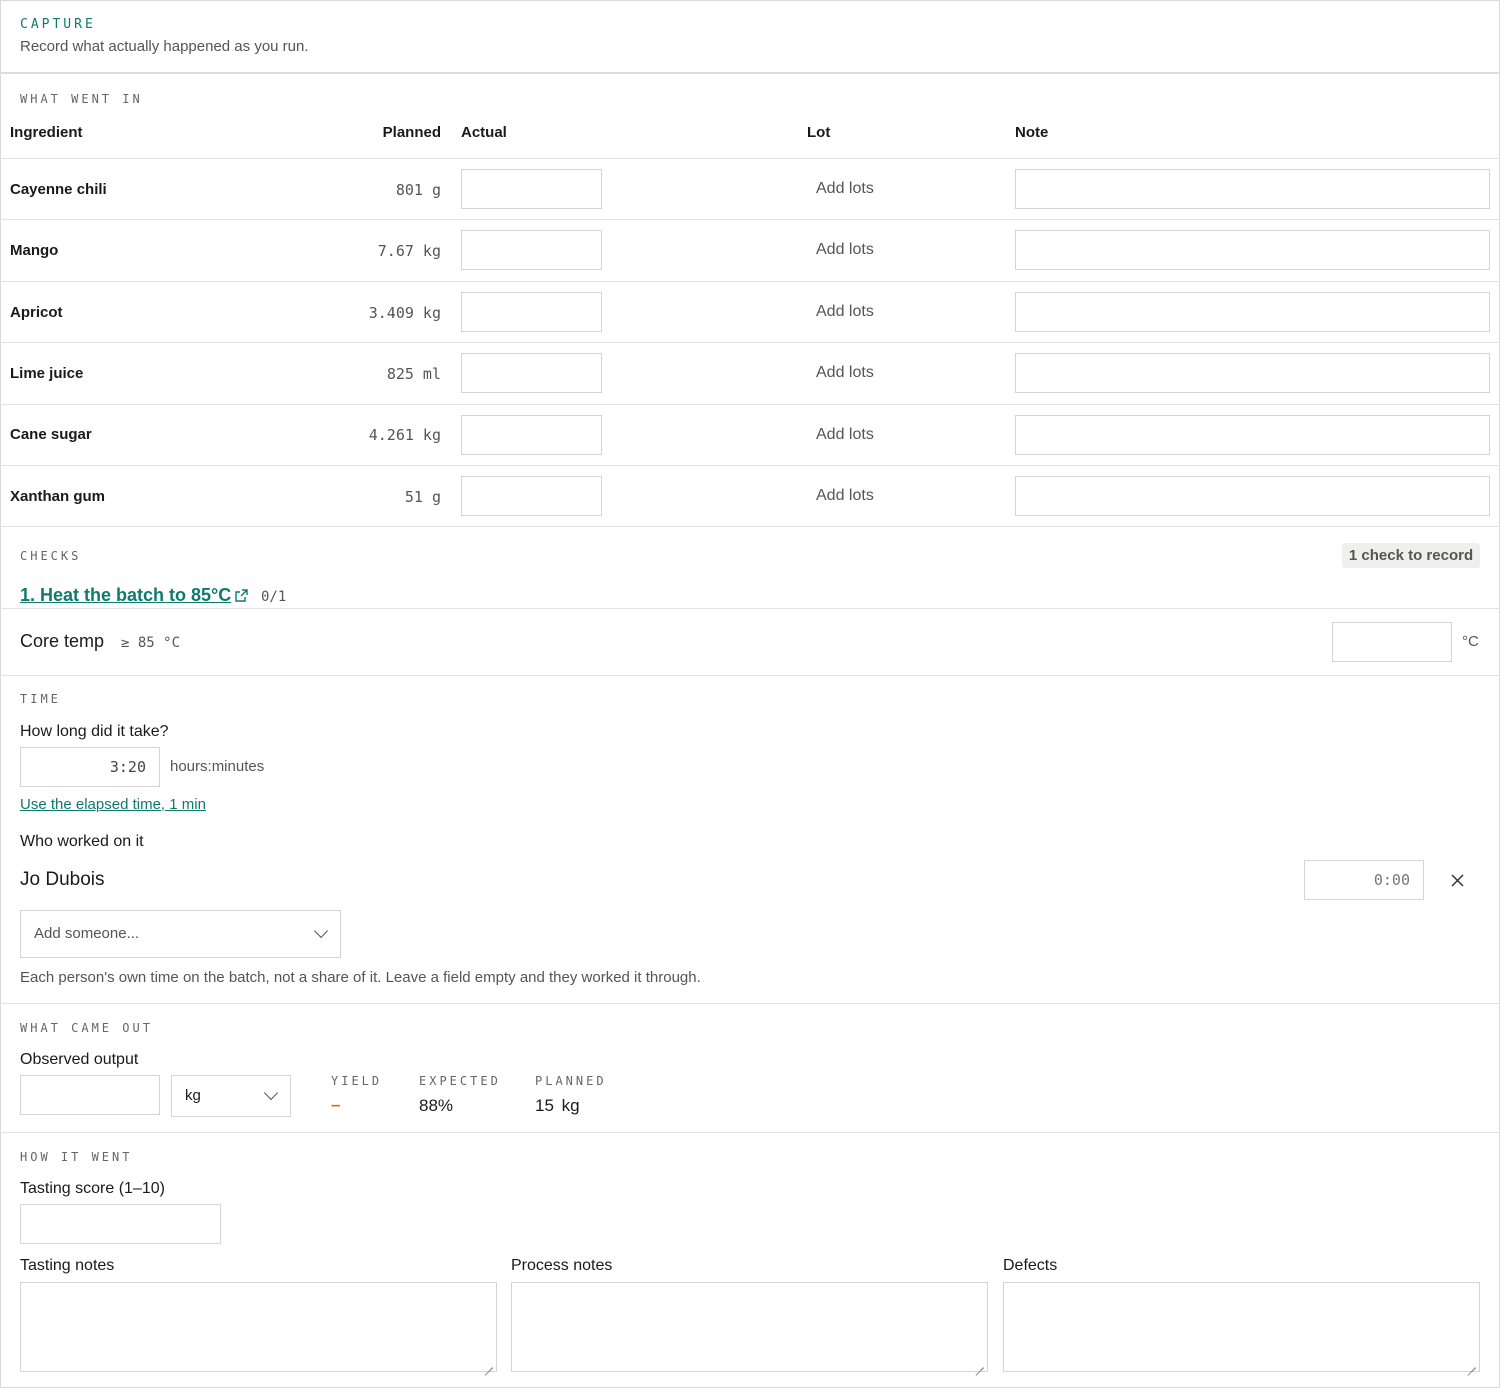 Image resolution: width=1500 pixels, height=1388 pixels. What do you see at coordinates (58, 24) in the screenshot?
I see `section-eyebrow-capture: CAPTURE` at bounding box center [58, 24].